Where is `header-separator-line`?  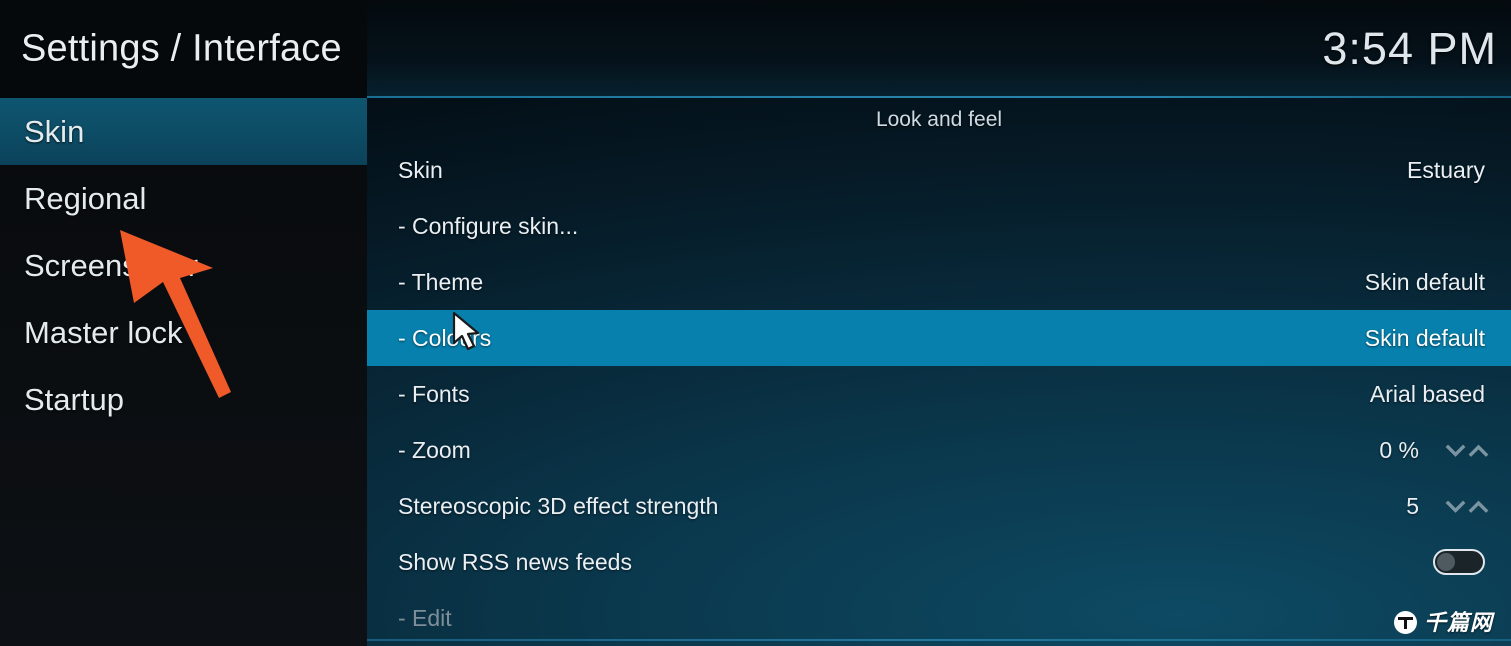 header-separator-line is located at coordinates (939, 97).